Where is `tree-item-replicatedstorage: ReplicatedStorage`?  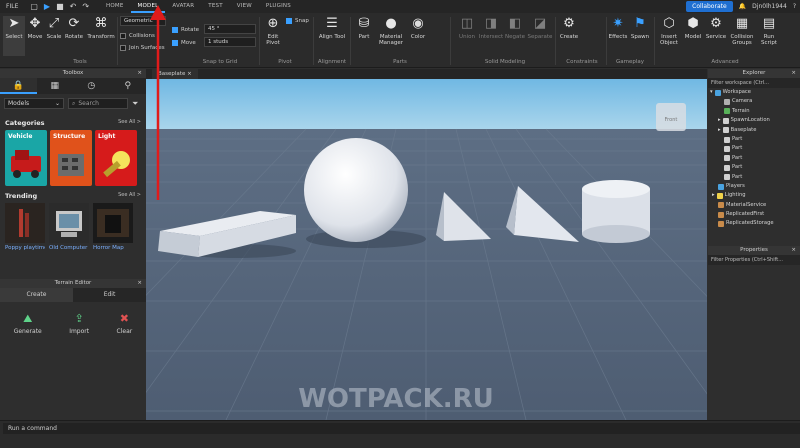
tree-item-replicatedstorage: ReplicatedStorage is located at coordinates (754, 223).